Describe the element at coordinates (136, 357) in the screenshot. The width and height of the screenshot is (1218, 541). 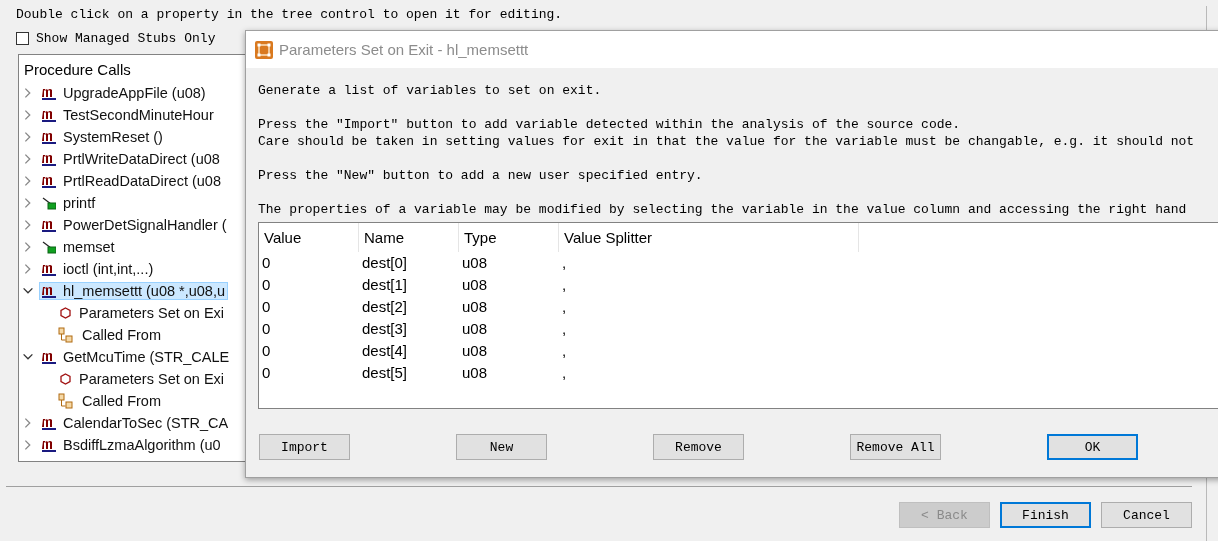
I see `tree-item: GetMcuTime (STR_CALE` at that location.